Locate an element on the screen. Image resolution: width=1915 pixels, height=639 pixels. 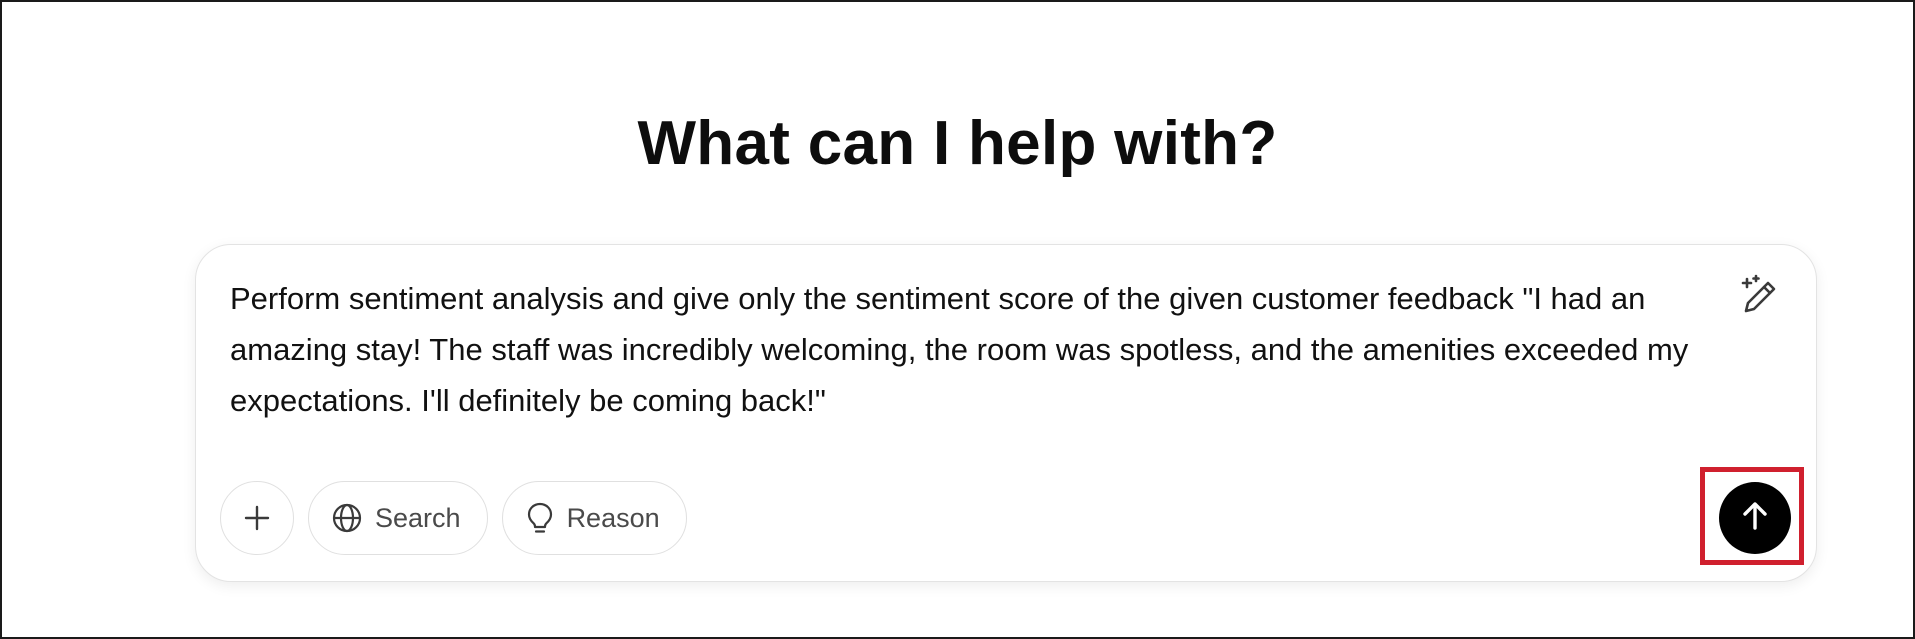
add-attachment-button is located at coordinates (257, 518).